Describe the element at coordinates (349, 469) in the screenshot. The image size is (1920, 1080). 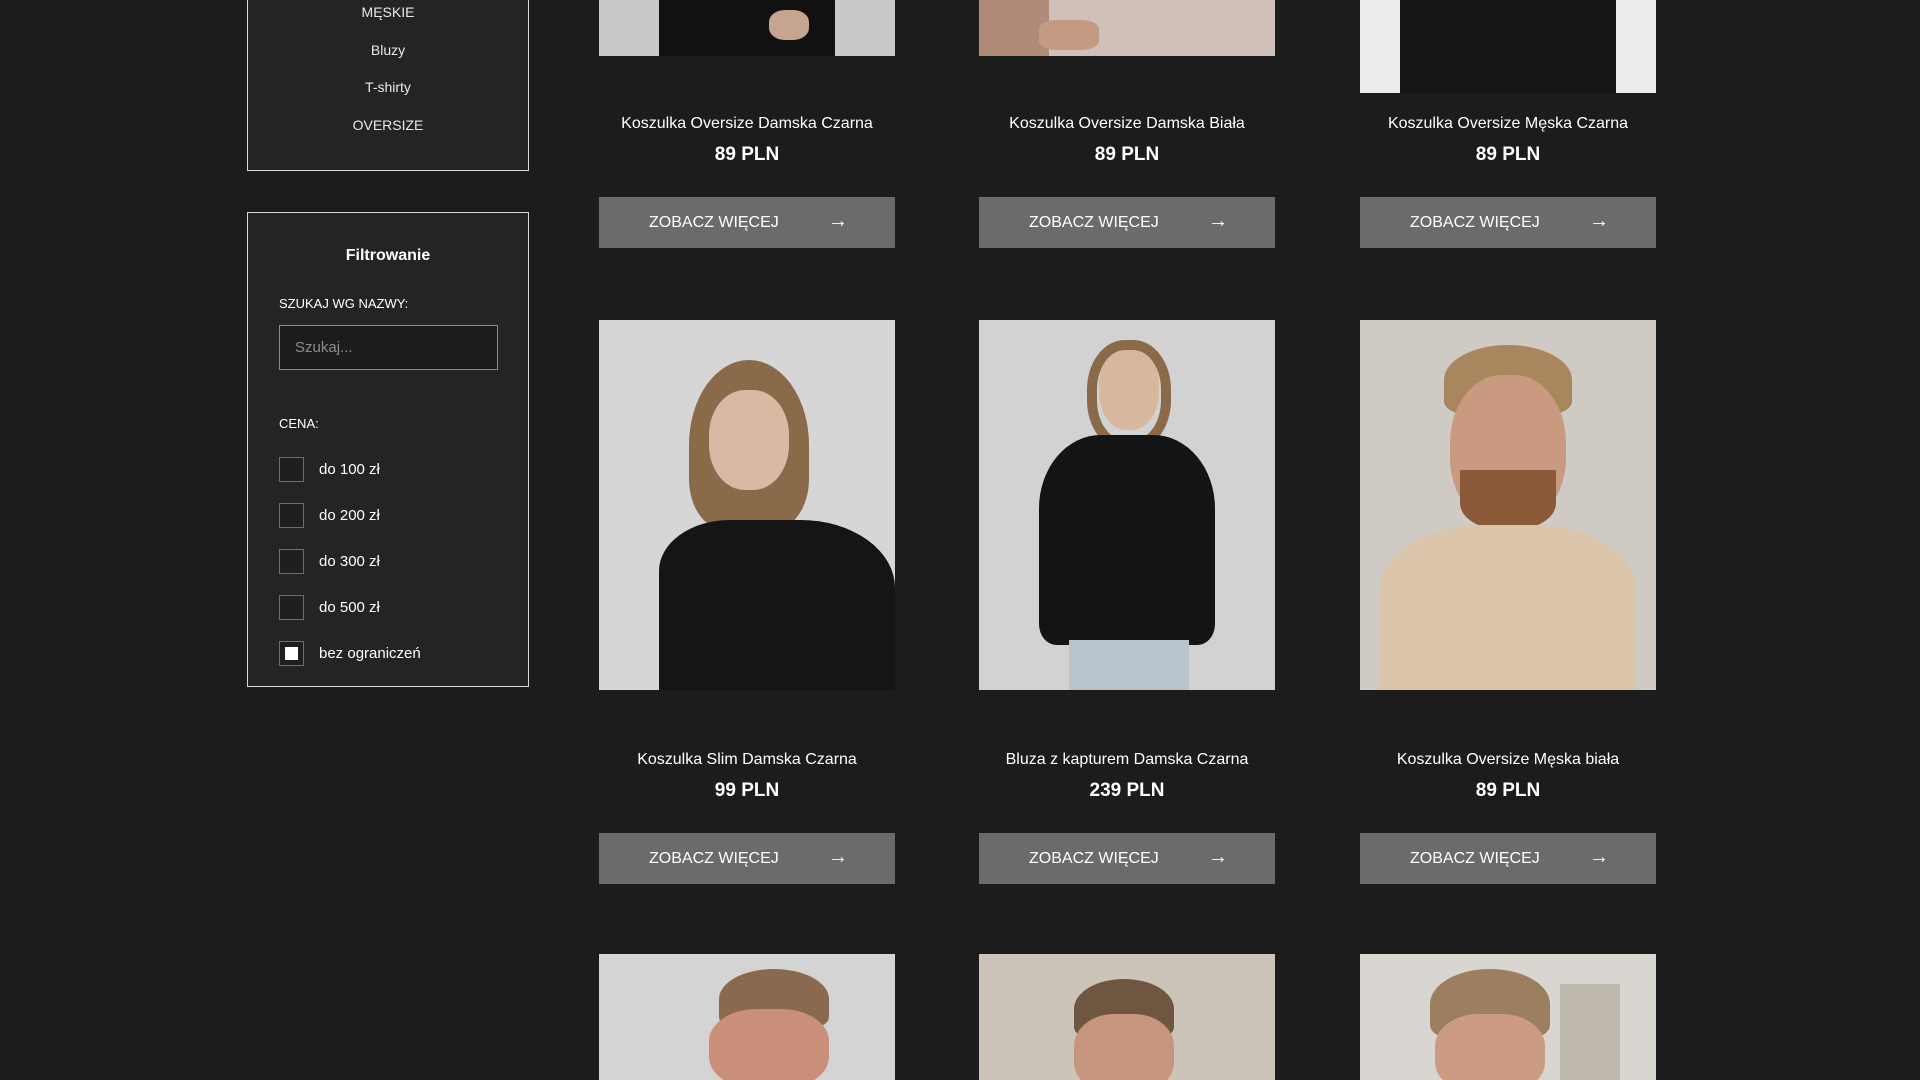
I see `price-option-label: do 100 zł` at that location.